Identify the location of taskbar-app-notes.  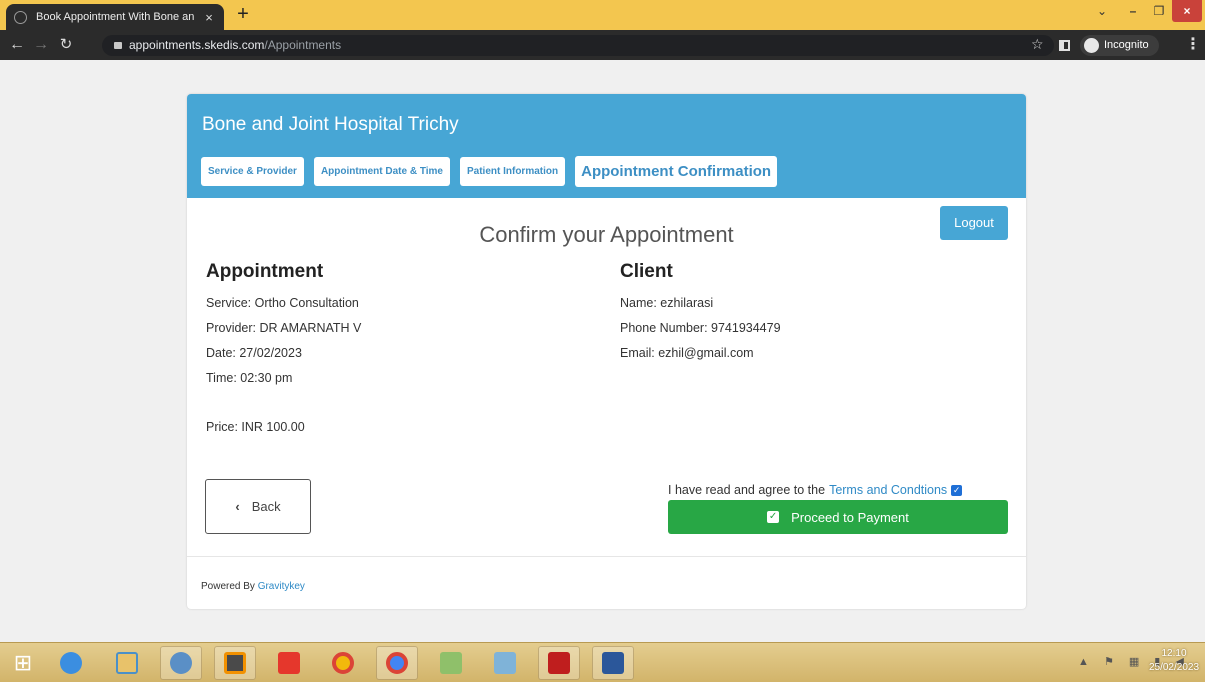
(451, 663).